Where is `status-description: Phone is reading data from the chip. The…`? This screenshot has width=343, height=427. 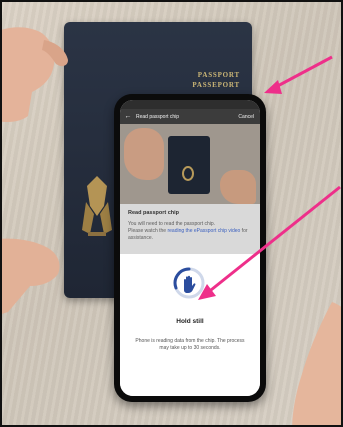
status-description: Phone is reading data from the chip. The… is located at coordinates (190, 344).